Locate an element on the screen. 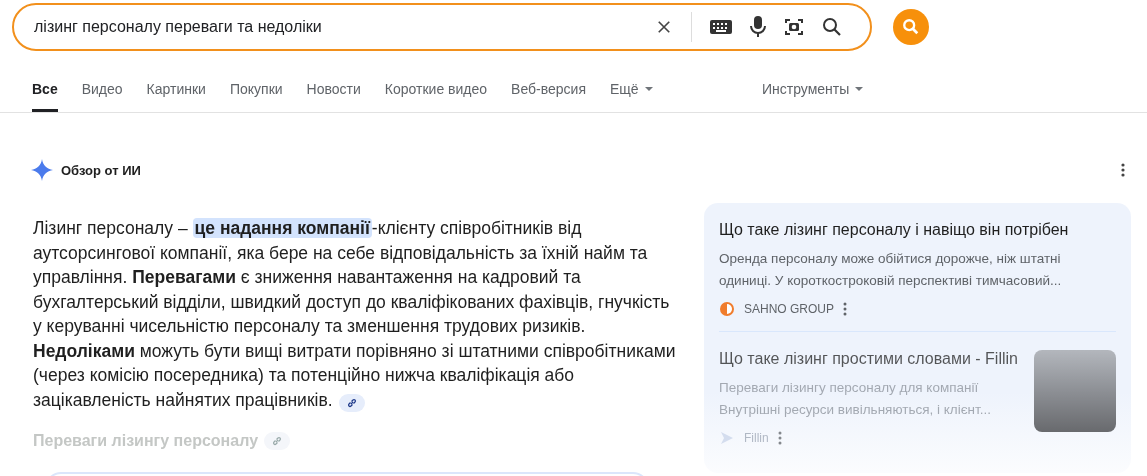  tools-menu: Инструменты is located at coordinates (813, 96).